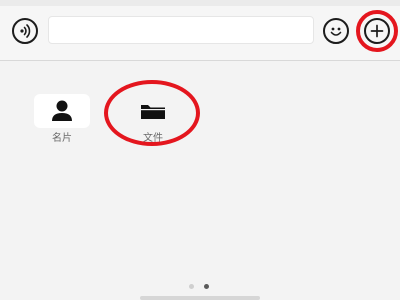  Describe the element at coordinates (153, 138) in the screenshot. I see `file-label: 文件` at that location.